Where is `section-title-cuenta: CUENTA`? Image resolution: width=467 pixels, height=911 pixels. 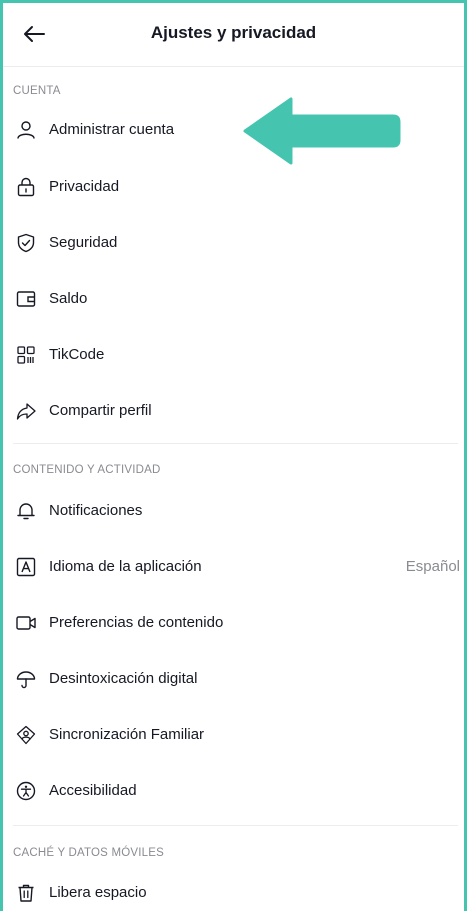 section-title-cuenta: CUENTA is located at coordinates (37, 91).